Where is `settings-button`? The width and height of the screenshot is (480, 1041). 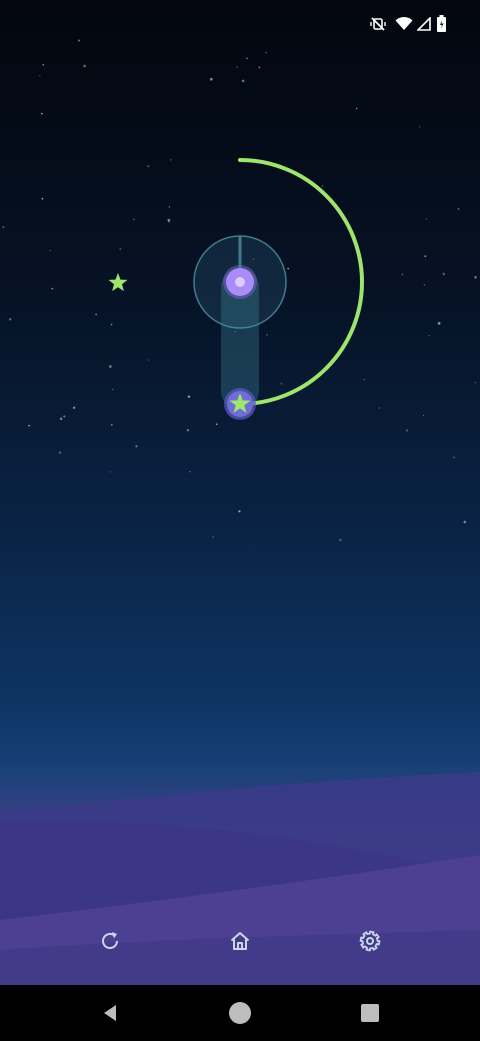 settings-button is located at coordinates (370, 942).